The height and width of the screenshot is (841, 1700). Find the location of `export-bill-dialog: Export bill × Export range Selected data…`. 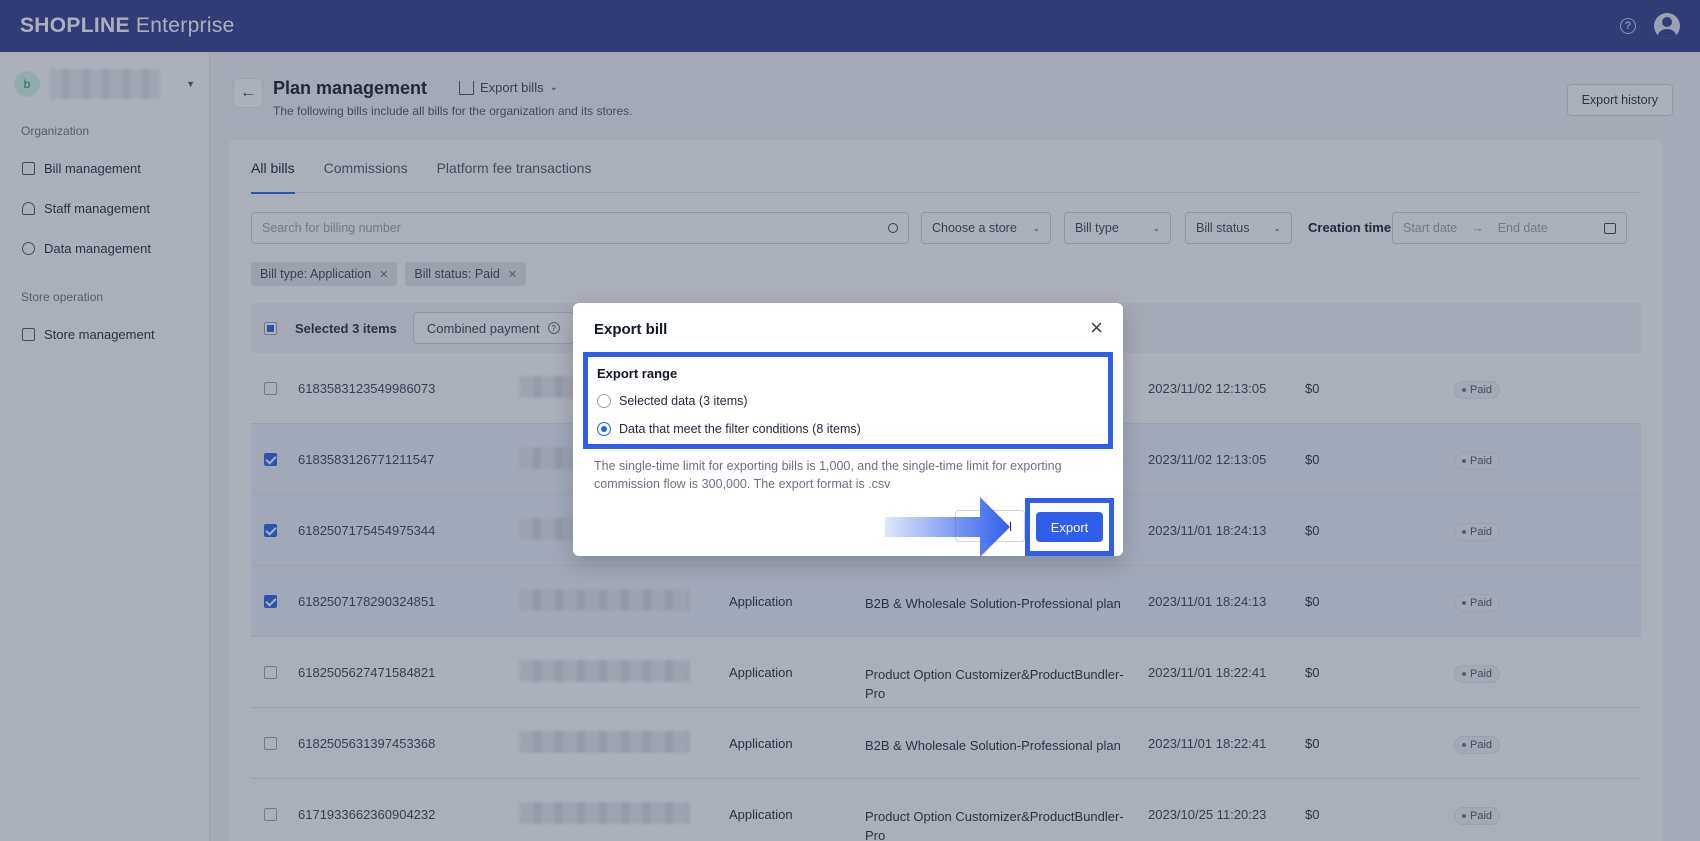

export-bill-dialog: Export bill × Export range Selected data… is located at coordinates (848, 429).